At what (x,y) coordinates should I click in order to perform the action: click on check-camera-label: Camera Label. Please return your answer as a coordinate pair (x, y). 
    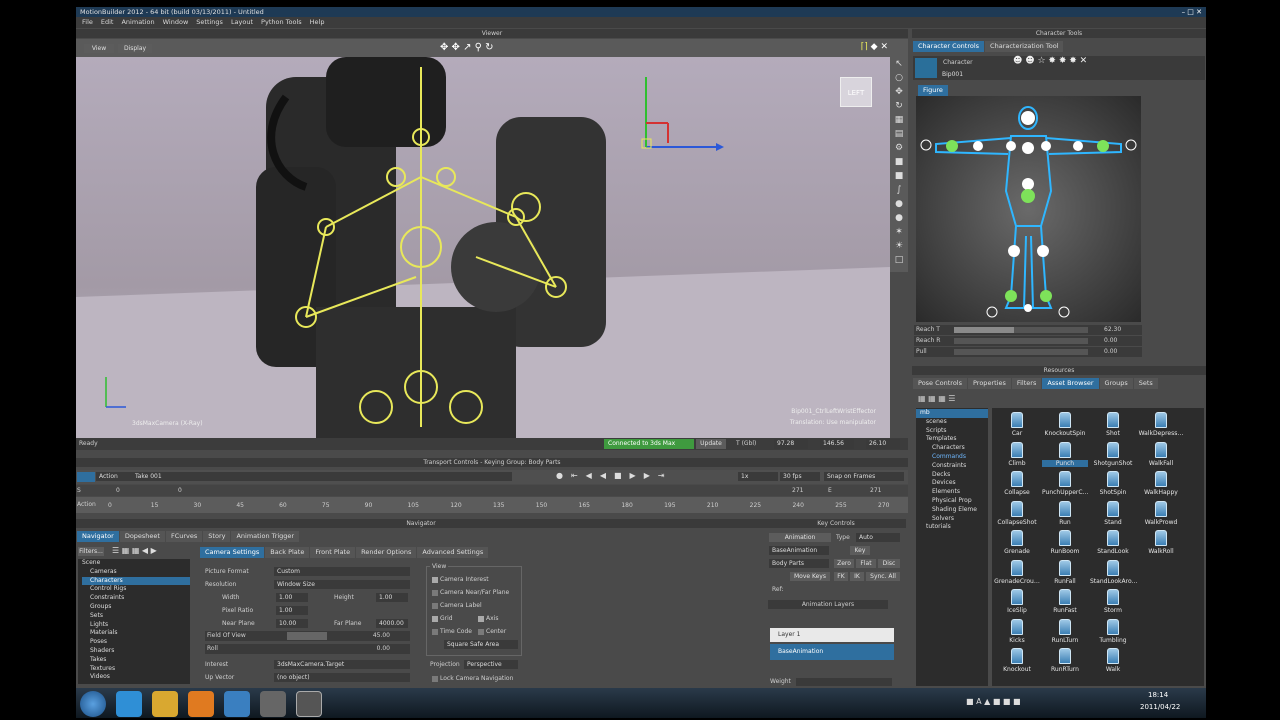
    Looking at the image, I should click on (457, 605).